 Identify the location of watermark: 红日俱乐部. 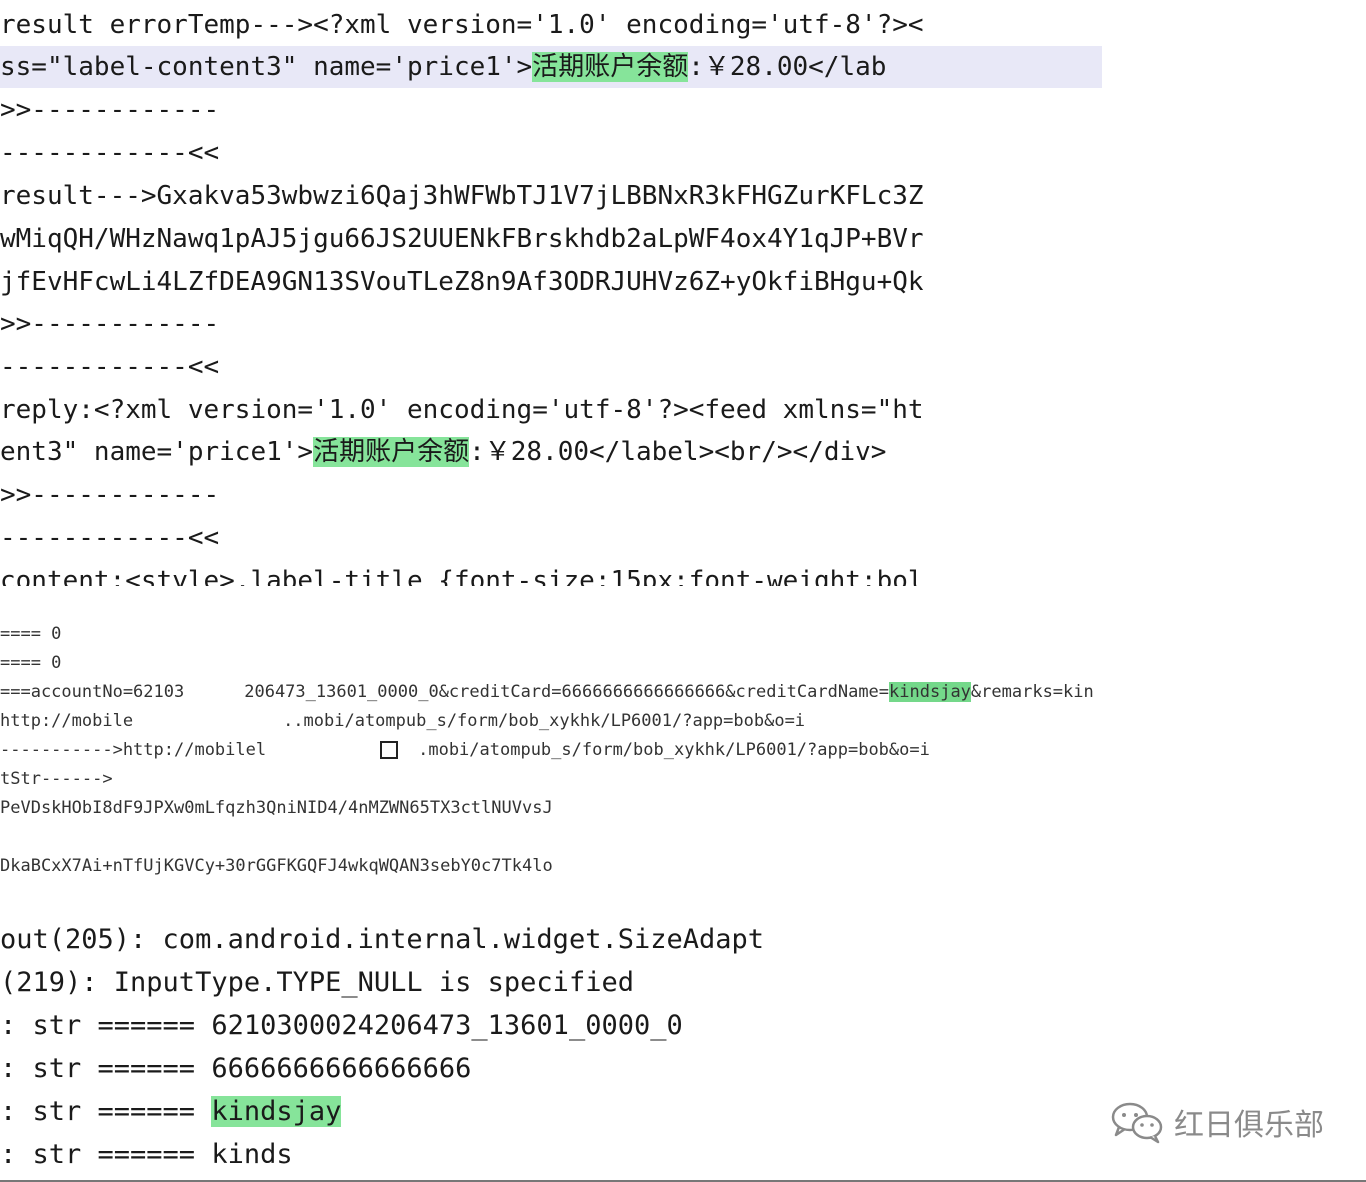
(1217, 1122).